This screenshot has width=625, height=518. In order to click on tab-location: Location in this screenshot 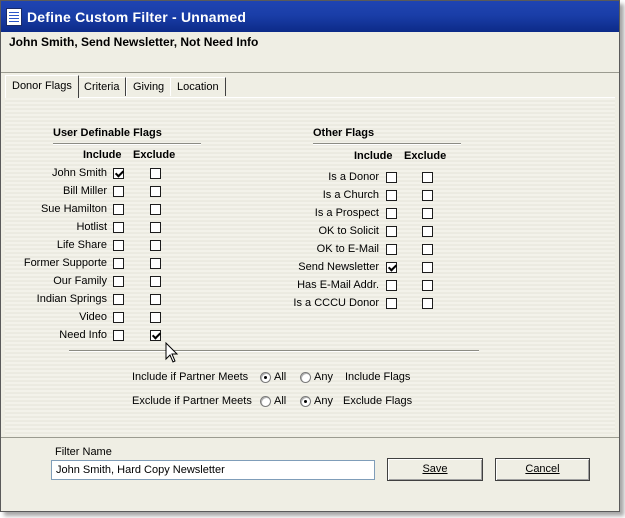, I will do `click(198, 86)`.